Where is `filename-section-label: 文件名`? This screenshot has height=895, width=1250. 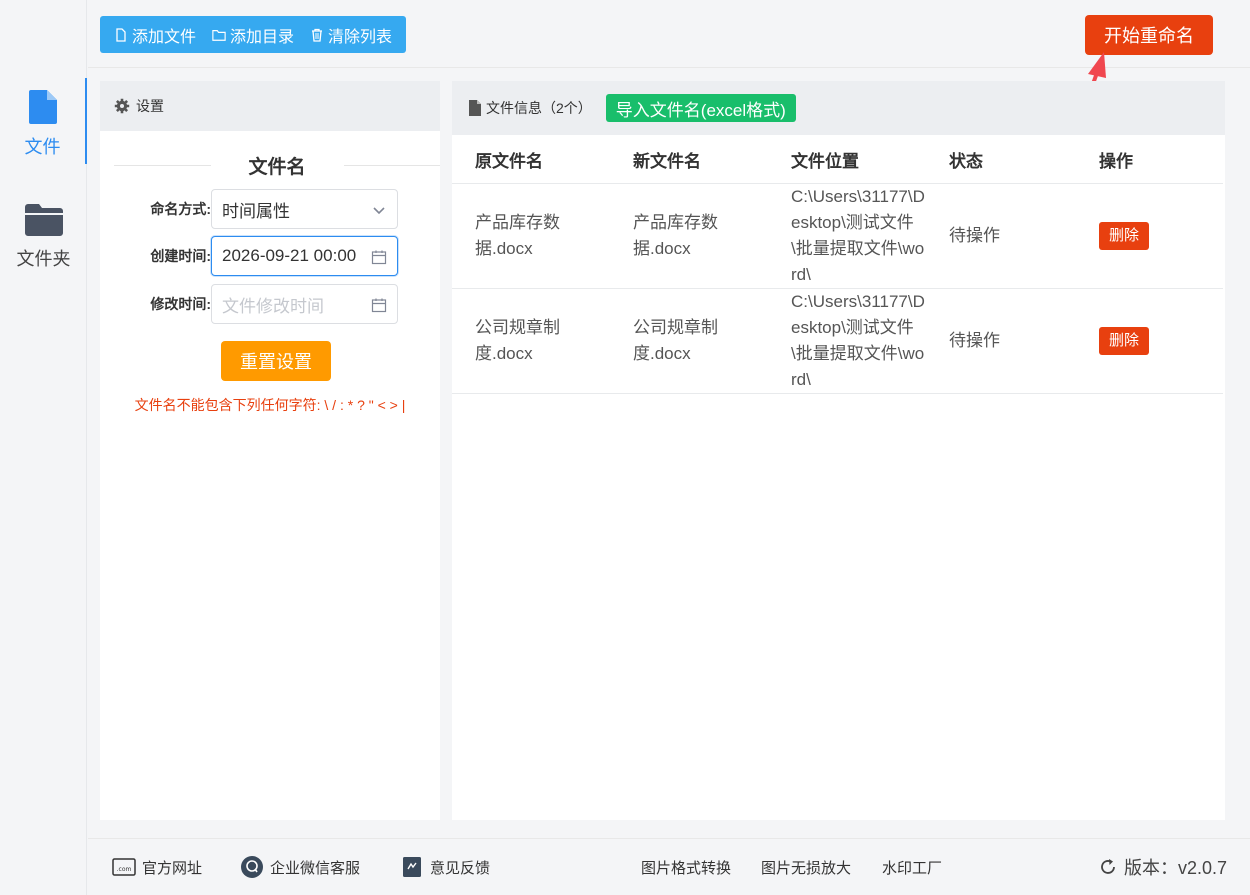 filename-section-label: 文件名 is located at coordinates (277, 167).